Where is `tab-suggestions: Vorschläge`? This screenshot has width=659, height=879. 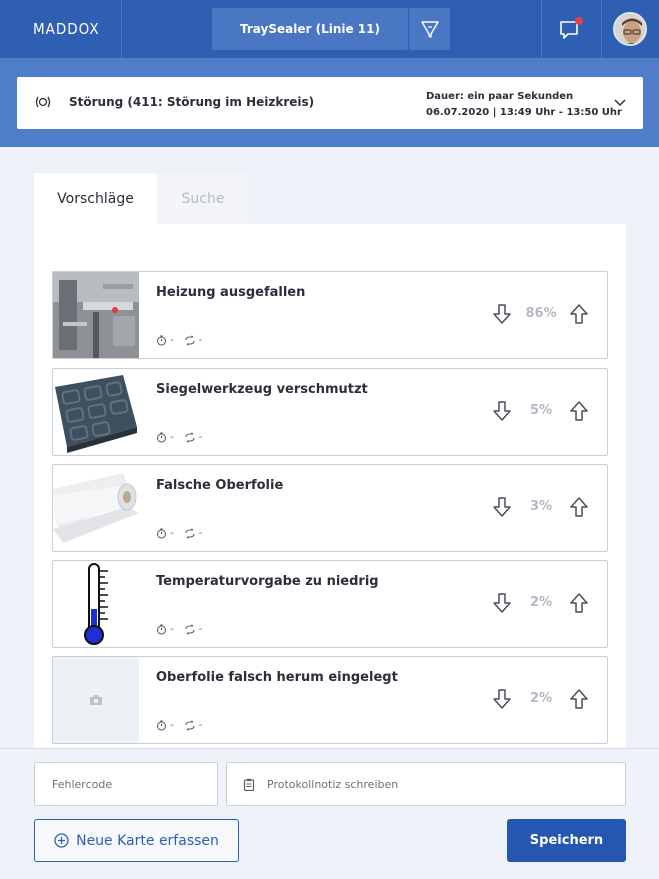 tab-suggestions: Vorschläge is located at coordinates (95, 198).